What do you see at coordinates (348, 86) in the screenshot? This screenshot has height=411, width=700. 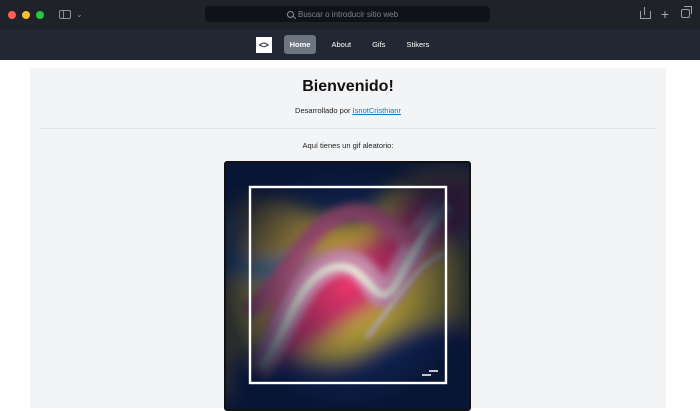 I see `page-title: Bienvenido!` at bounding box center [348, 86].